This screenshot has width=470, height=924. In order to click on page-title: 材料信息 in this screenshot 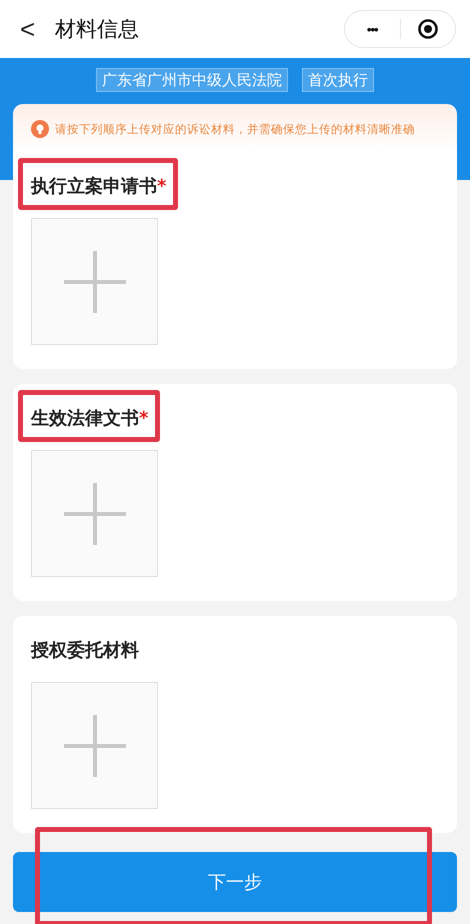, I will do `click(97, 29)`.